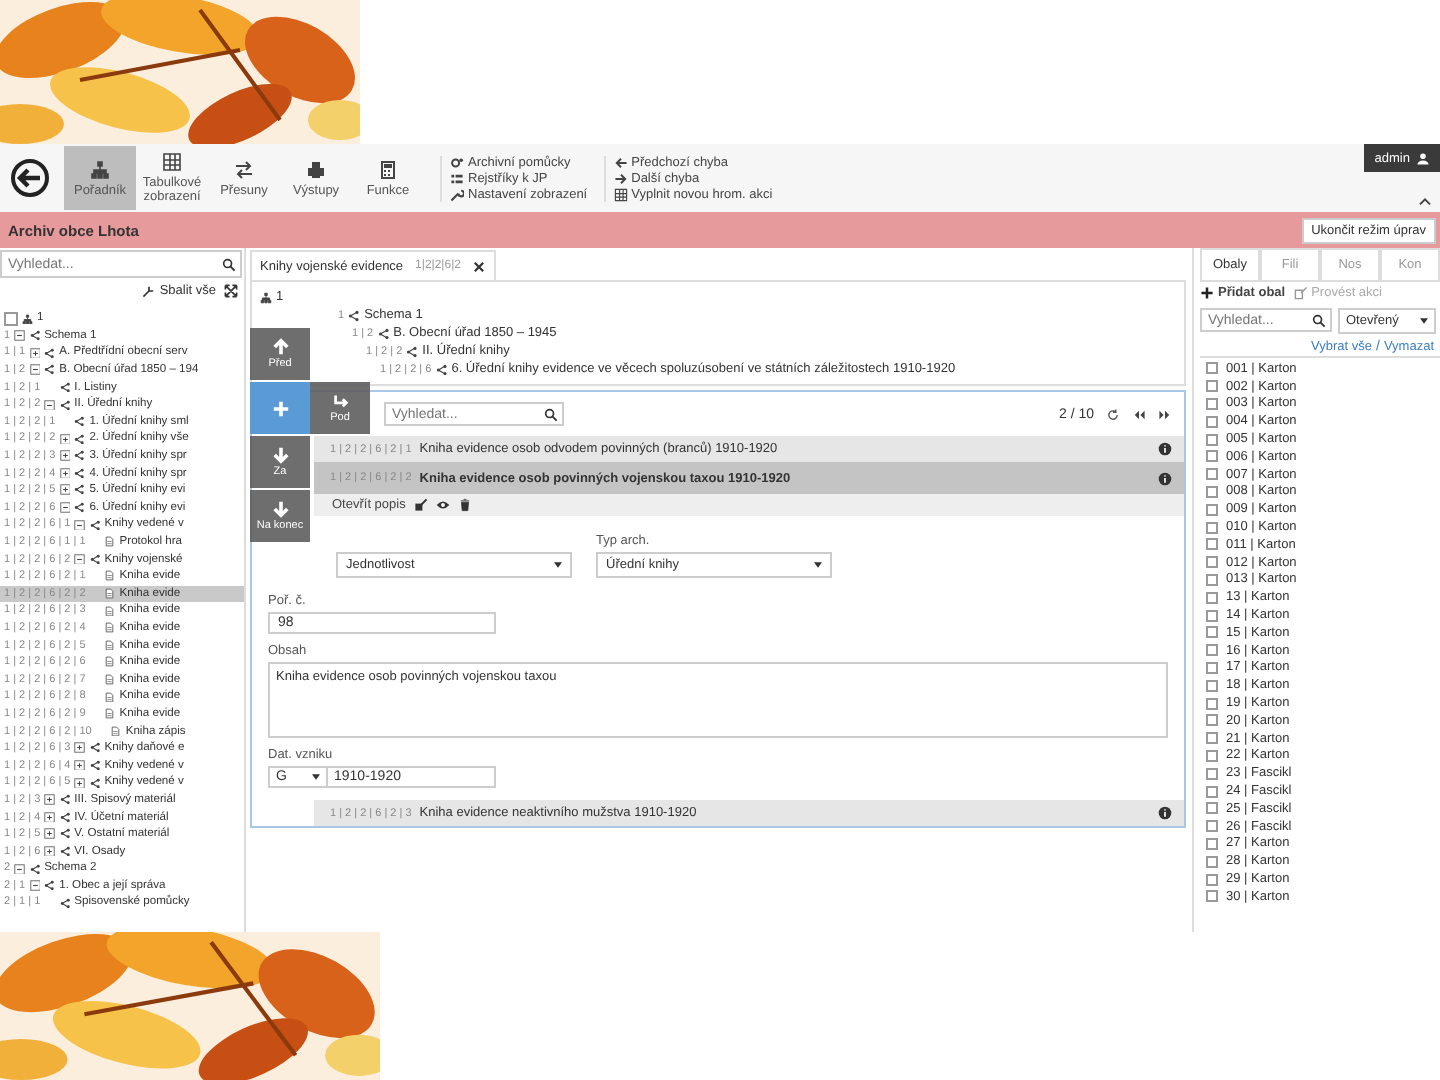 The image size is (1440, 1080). I want to click on refresh-icon, so click(1113, 414).